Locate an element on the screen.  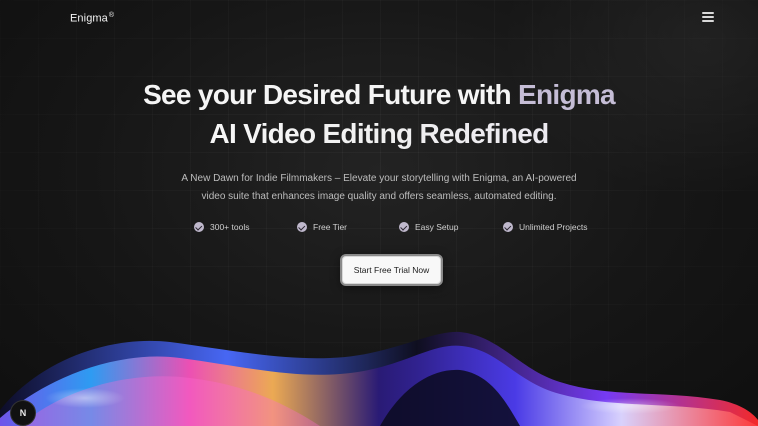
hero-title-line-1: See your Desired Future with Enigma is located at coordinates (379, 95).